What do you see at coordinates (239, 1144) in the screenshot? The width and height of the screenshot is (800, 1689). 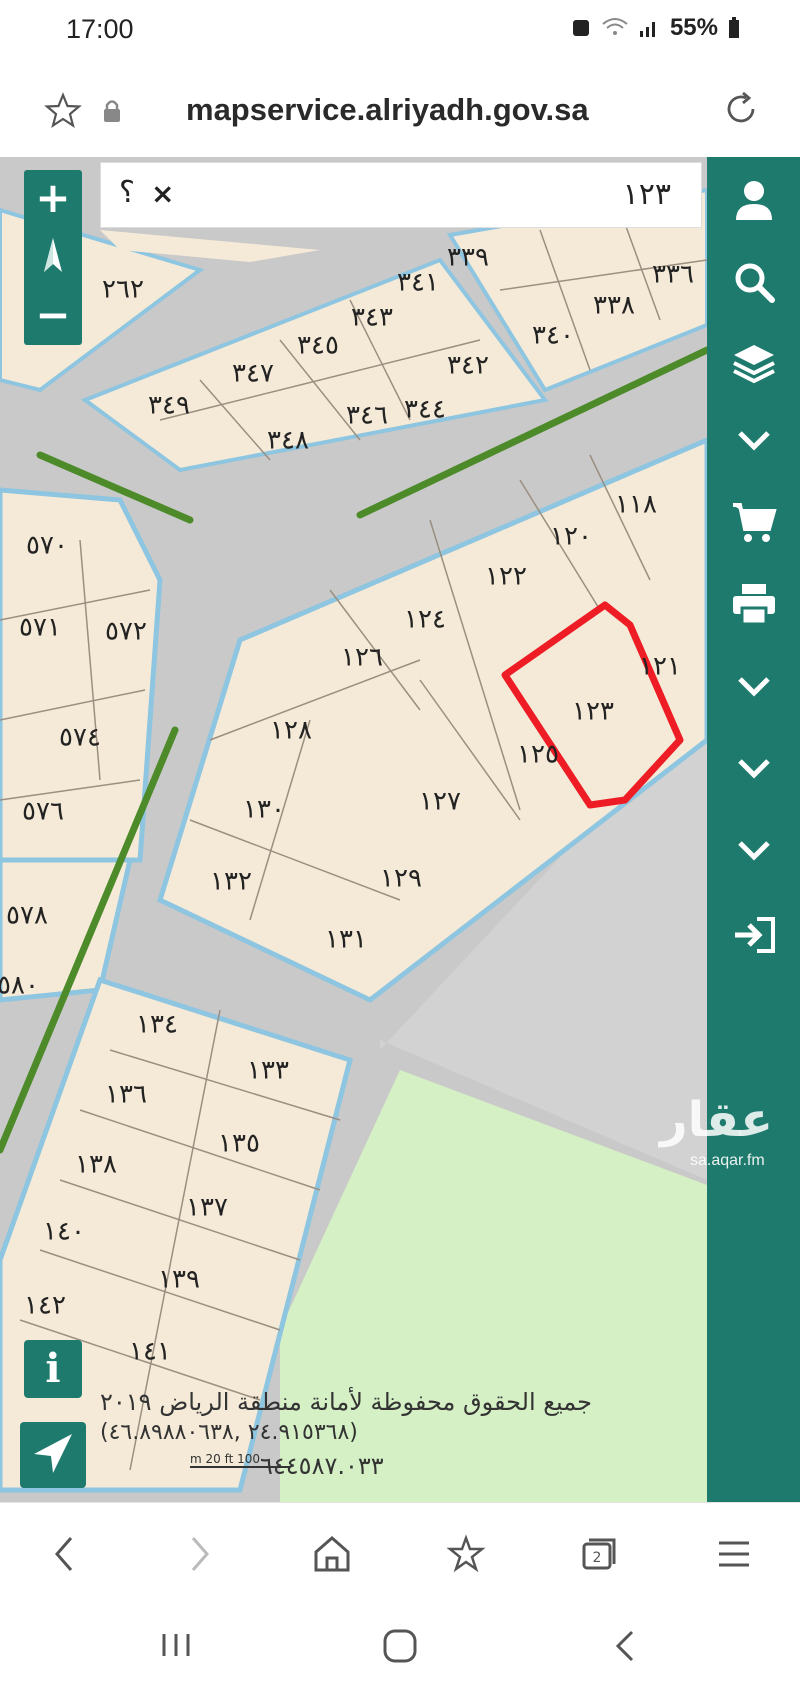 I see `lot-label: ١٣٥` at bounding box center [239, 1144].